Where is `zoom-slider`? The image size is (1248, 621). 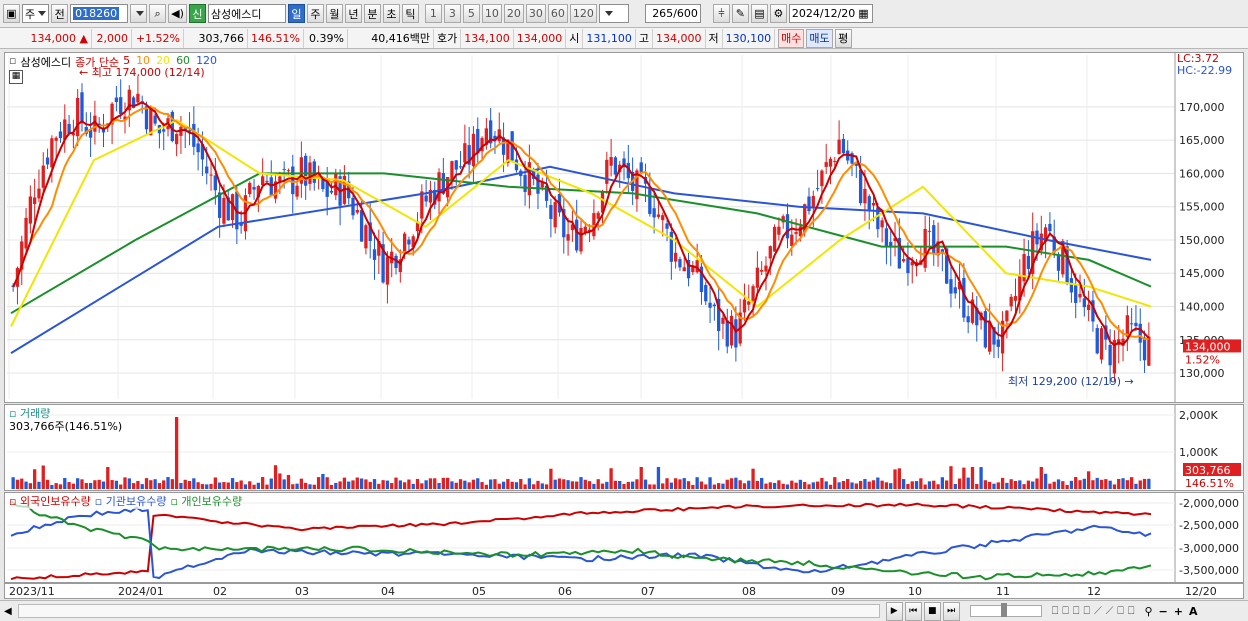 zoom-slider is located at coordinates (1005, 610).